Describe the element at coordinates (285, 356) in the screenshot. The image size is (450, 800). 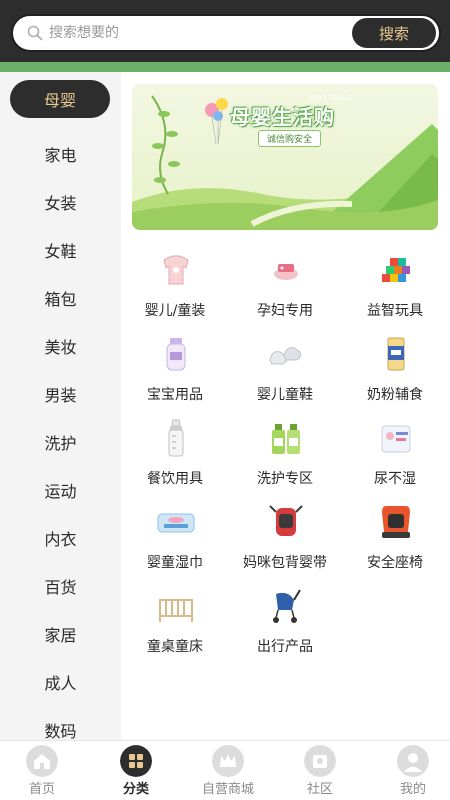
I see `baby-shoes-icon` at that location.